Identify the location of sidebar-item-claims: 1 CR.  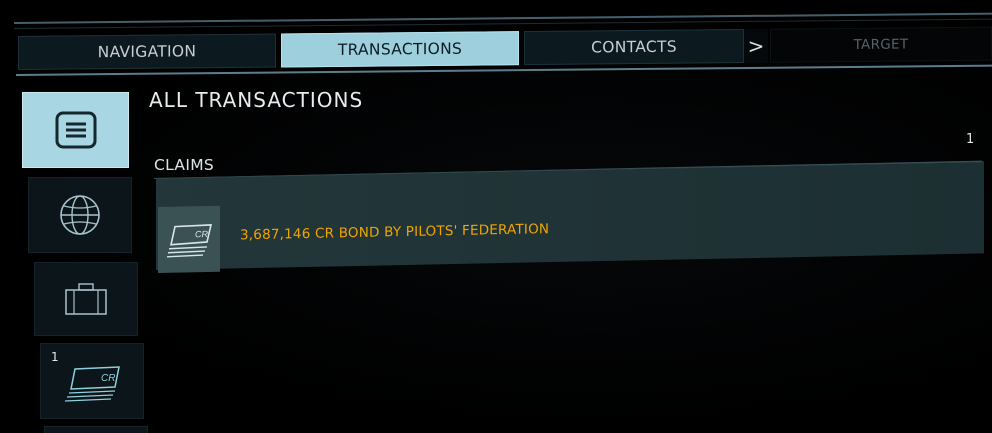
(92, 381).